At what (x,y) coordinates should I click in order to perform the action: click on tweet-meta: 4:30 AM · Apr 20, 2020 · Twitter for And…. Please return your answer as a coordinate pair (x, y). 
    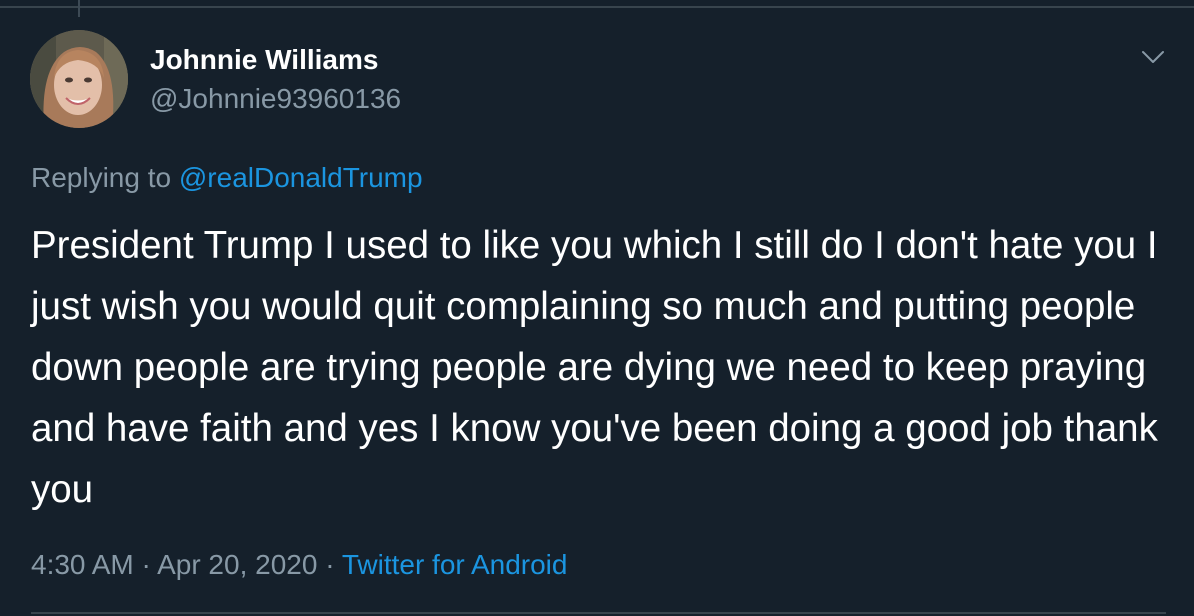
    Looking at the image, I should click on (299, 565).